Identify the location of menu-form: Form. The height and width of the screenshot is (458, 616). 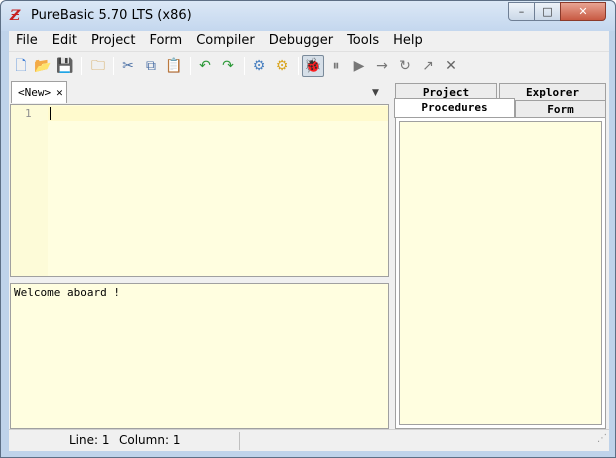
(165, 41).